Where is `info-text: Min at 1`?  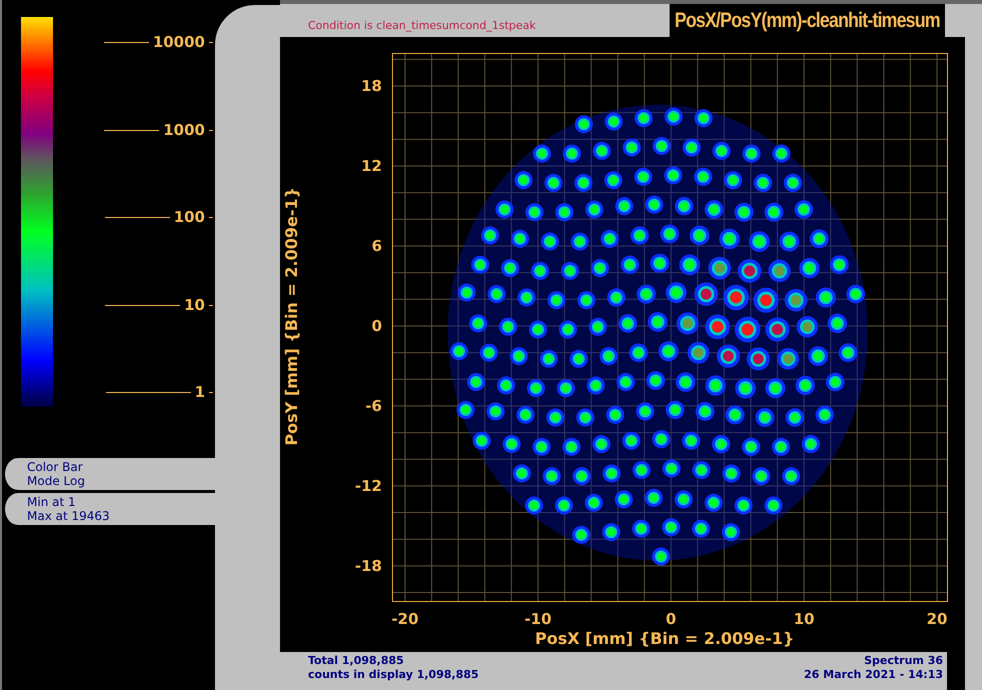
info-text: Min at 1 is located at coordinates (52, 502).